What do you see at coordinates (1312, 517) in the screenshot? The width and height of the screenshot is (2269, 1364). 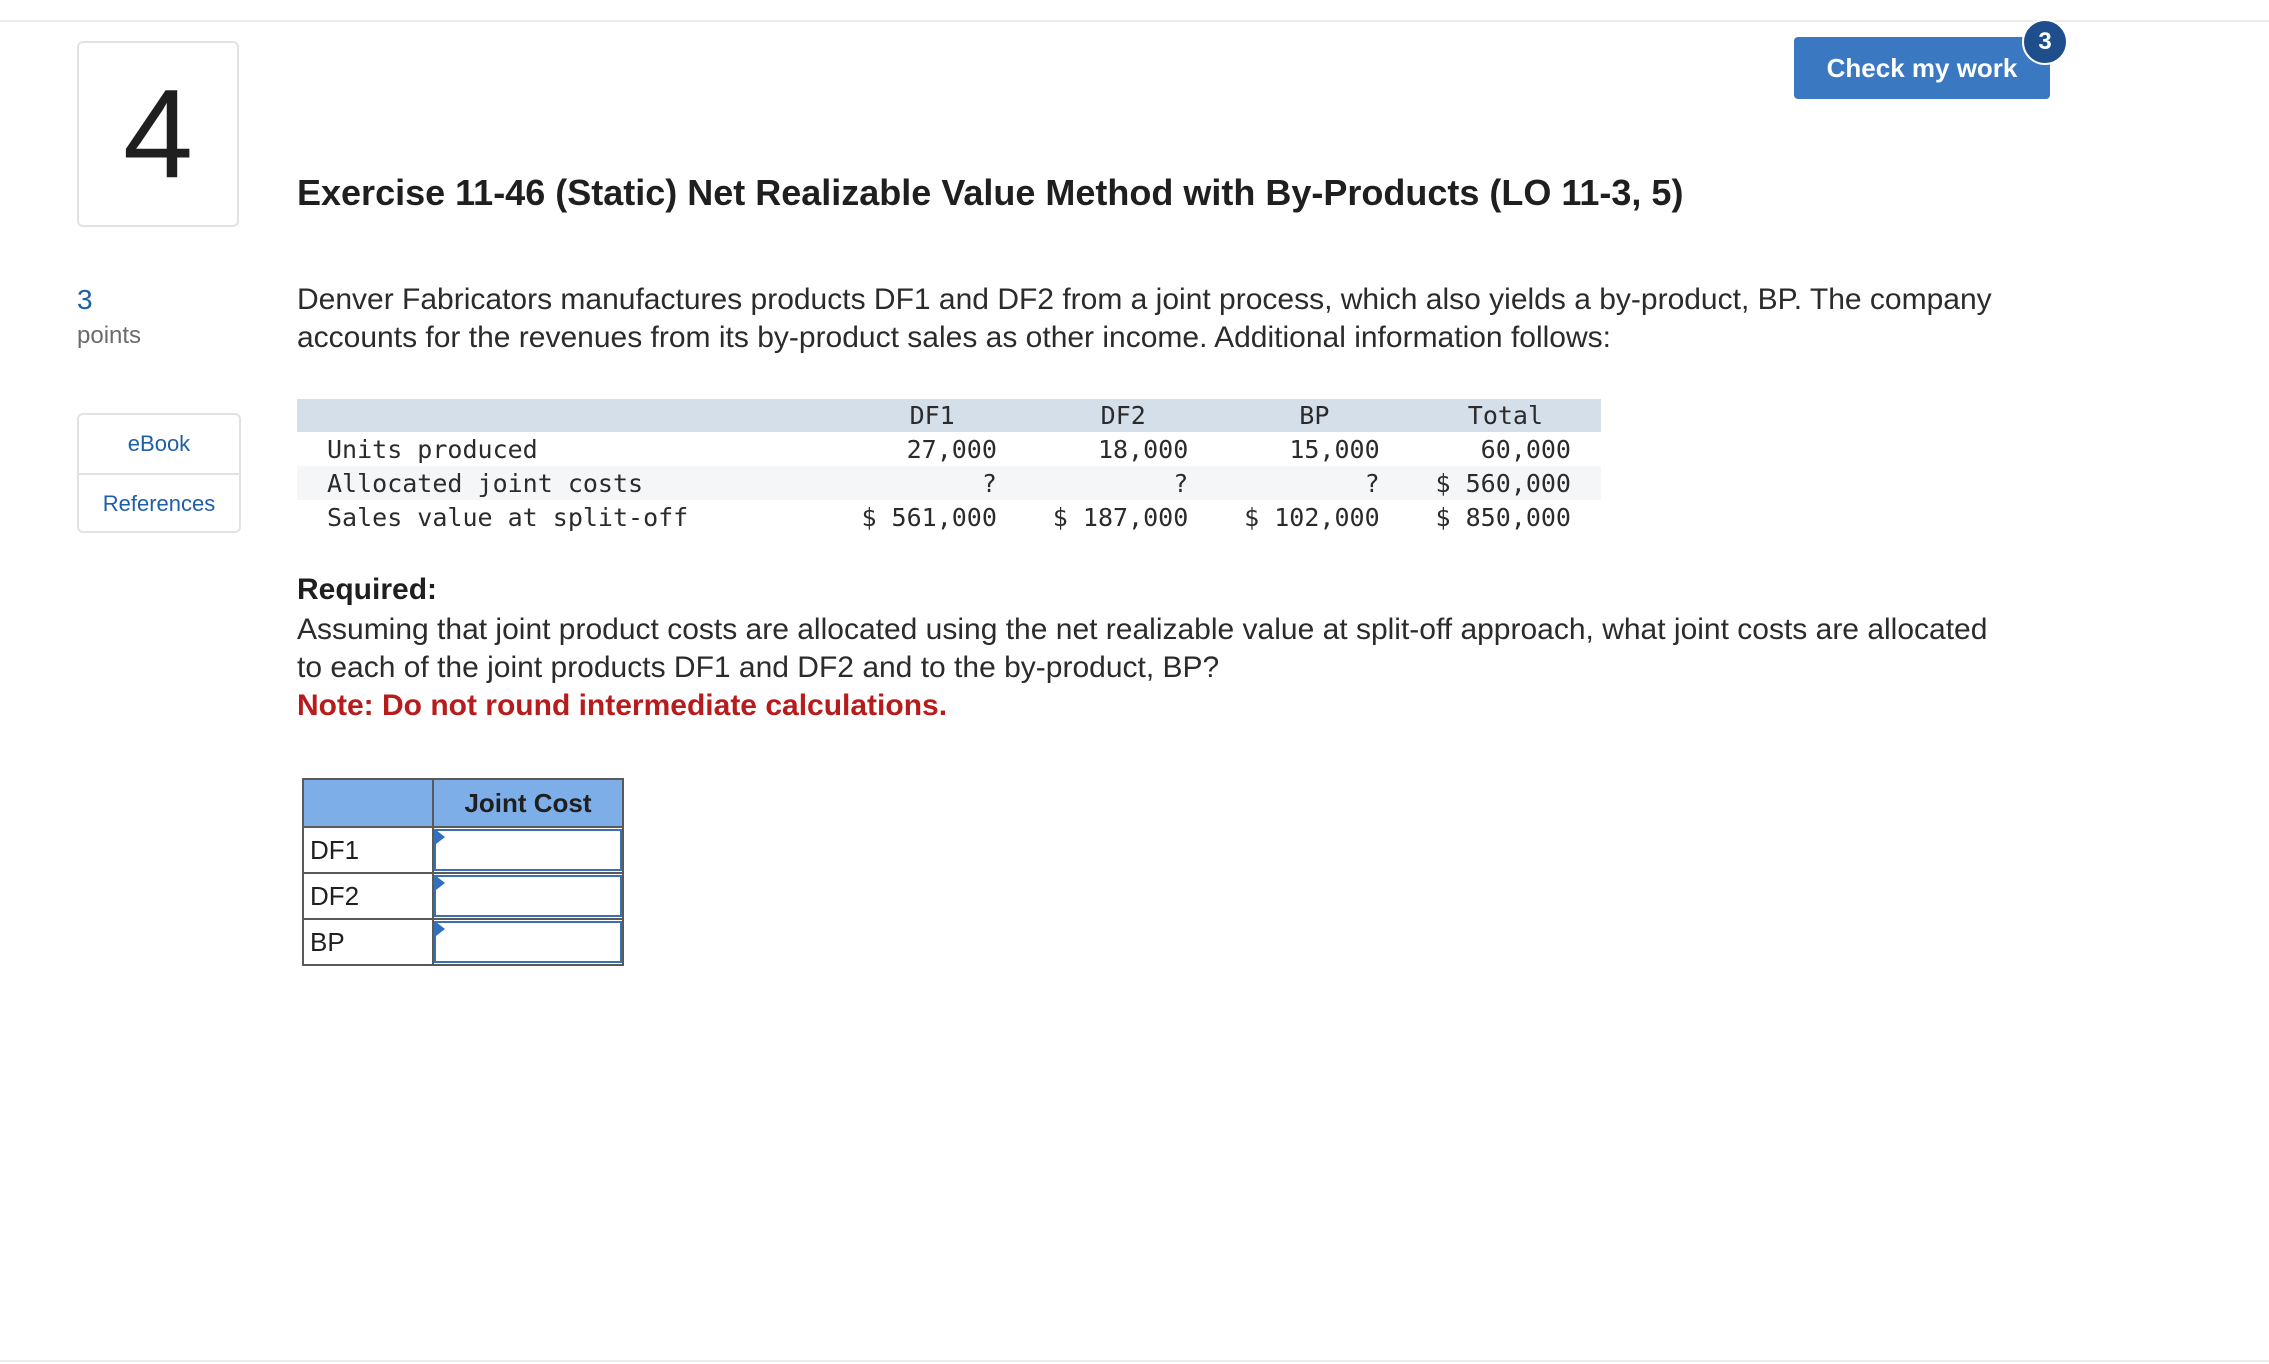 I see `table-cell: $ 102,000` at bounding box center [1312, 517].